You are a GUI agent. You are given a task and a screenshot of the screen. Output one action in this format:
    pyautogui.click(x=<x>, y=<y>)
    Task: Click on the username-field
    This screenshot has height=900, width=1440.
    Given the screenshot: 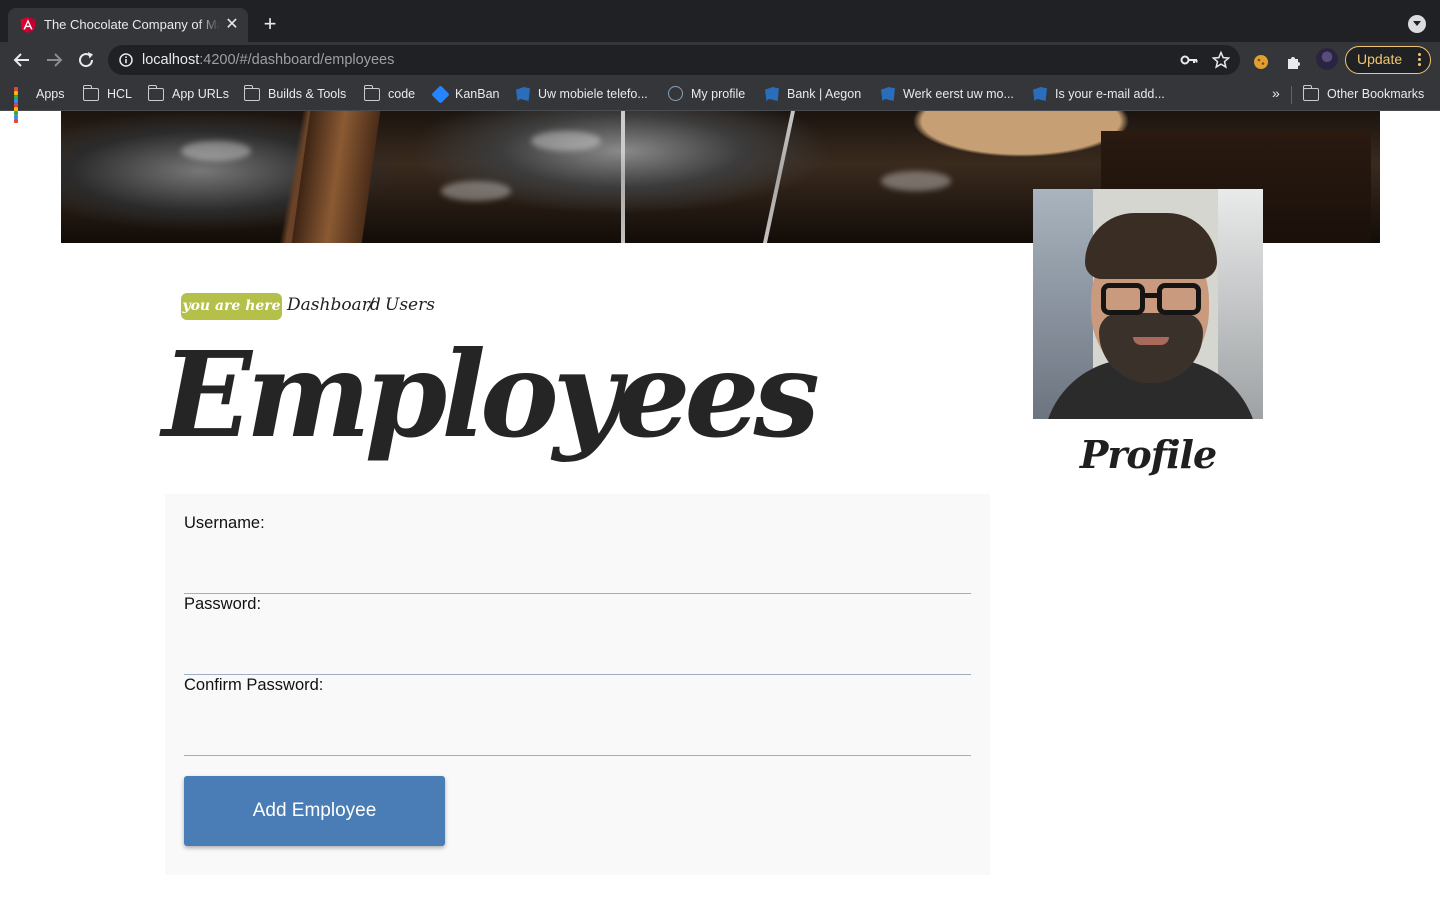 What is the action you would take?
    pyautogui.click(x=577, y=578)
    